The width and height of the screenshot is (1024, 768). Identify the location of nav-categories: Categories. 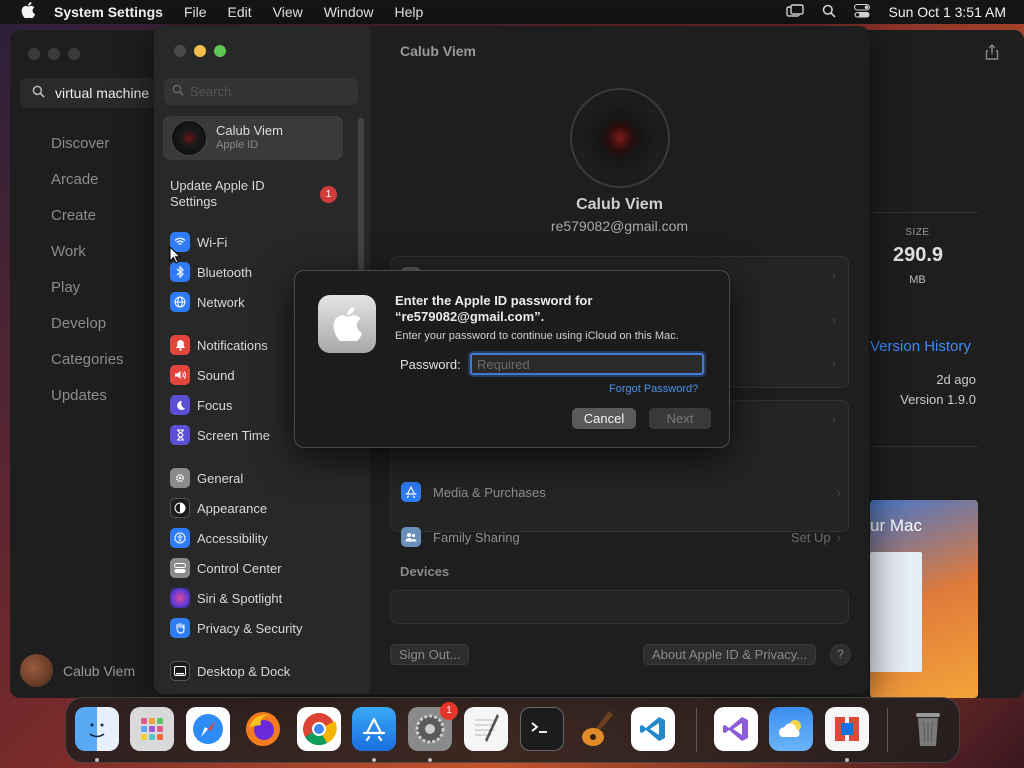
(87, 368).